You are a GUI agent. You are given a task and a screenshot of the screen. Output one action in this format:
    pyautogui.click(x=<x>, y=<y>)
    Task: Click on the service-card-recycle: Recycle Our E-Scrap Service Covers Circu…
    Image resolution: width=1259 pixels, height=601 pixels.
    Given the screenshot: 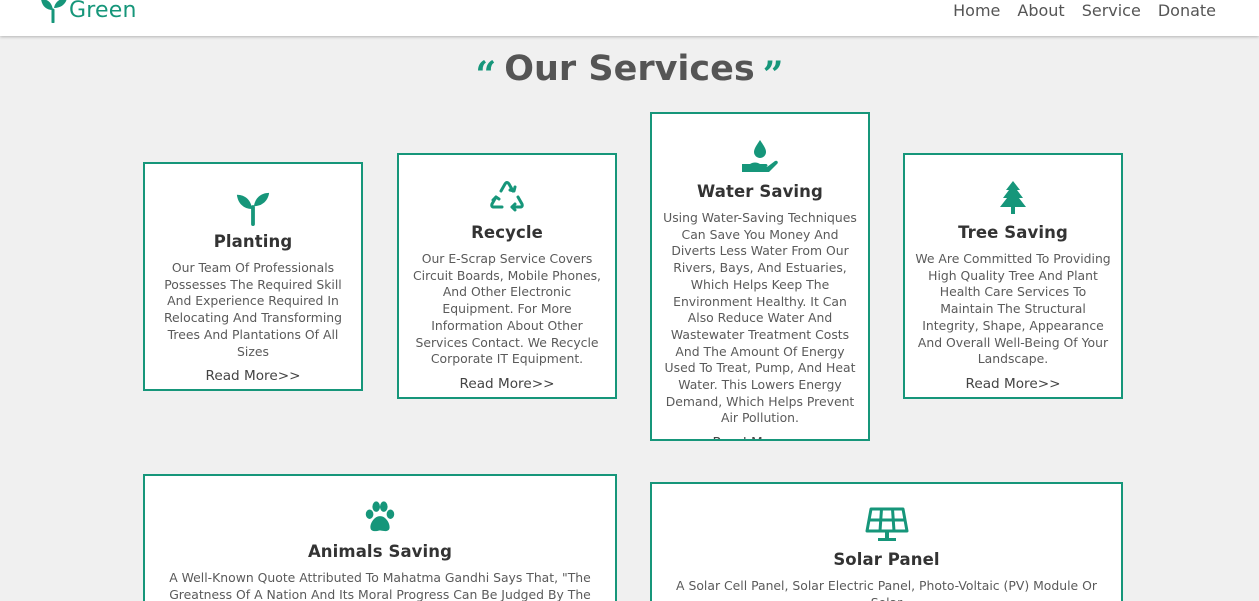 What is the action you would take?
    pyautogui.click(x=507, y=276)
    